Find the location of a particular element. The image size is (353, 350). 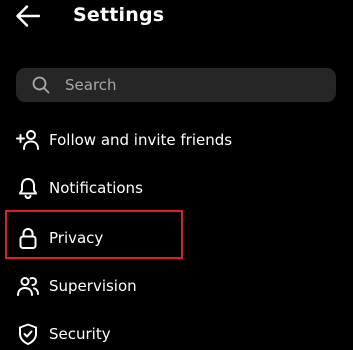

people-icon is located at coordinates (28, 286).